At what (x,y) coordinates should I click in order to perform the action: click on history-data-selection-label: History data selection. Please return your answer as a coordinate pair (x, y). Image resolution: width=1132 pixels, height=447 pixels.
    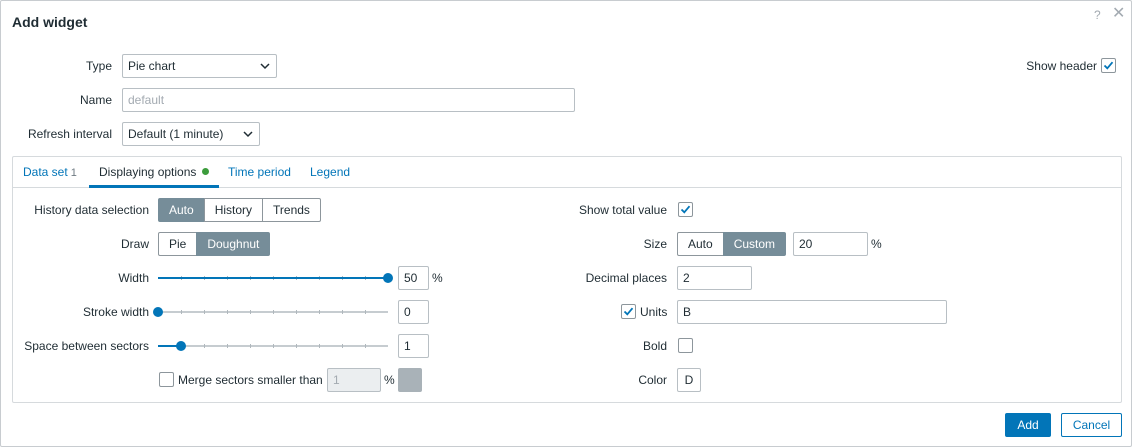
    Looking at the image, I should click on (91, 210).